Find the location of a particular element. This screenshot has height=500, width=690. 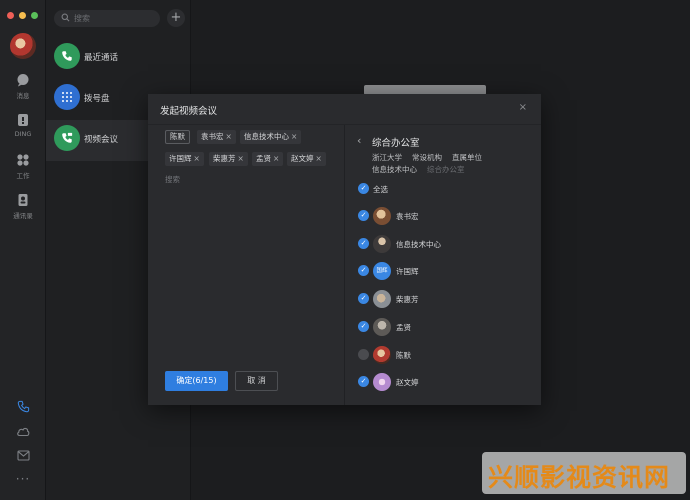

rail-item-contacts: 通讯录 is located at coordinates (23, 206).